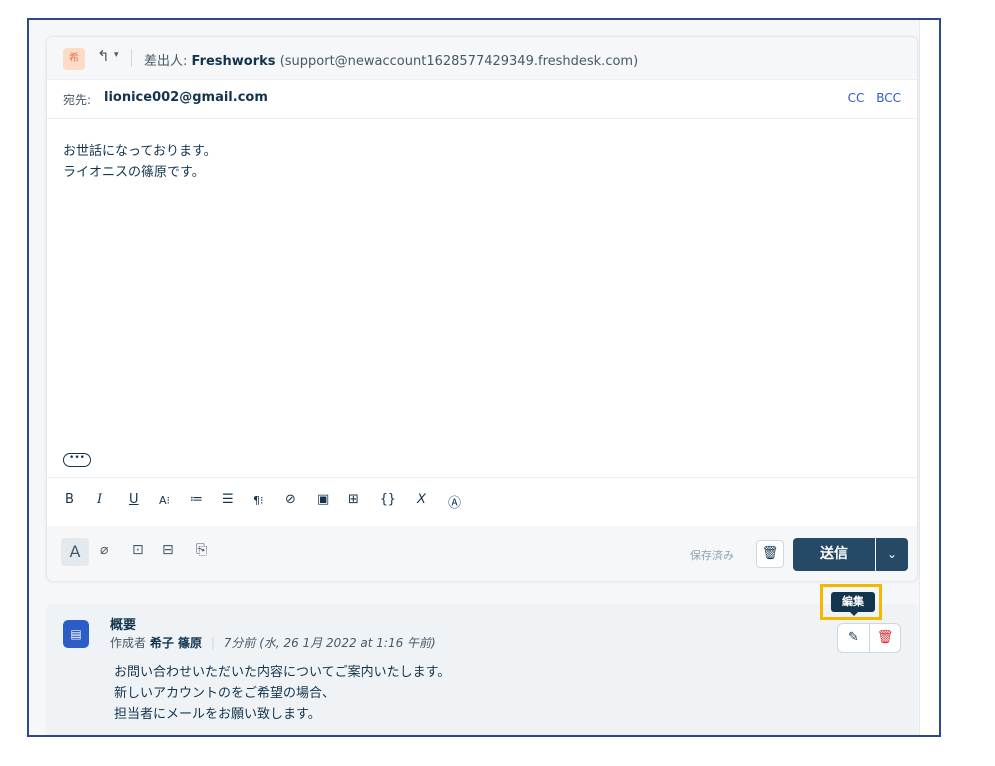  What do you see at coordinates (164, 500) in the screenshot?
I see `font-size-icon: A⁝` at bounding box center [164, 500].